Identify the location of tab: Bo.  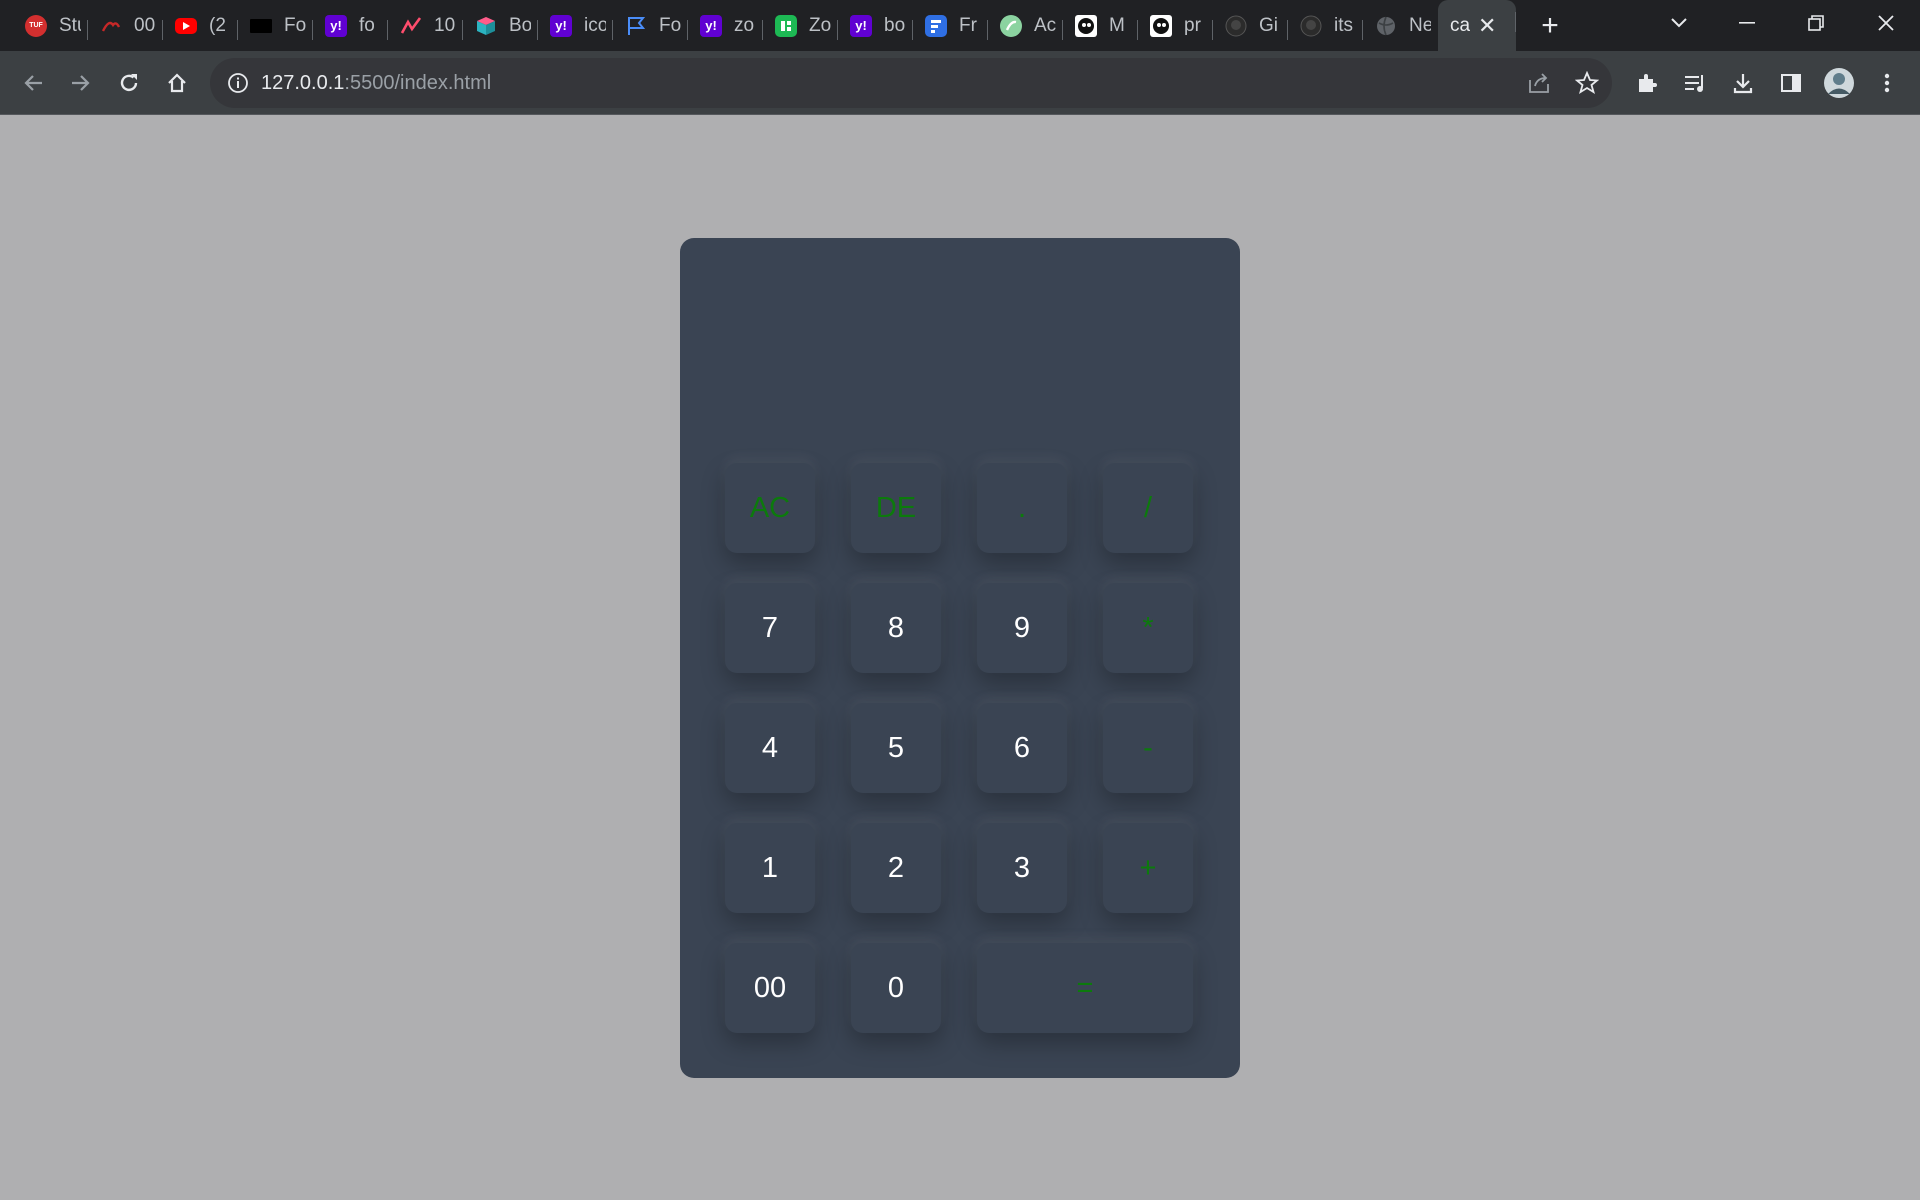
(500, 26).